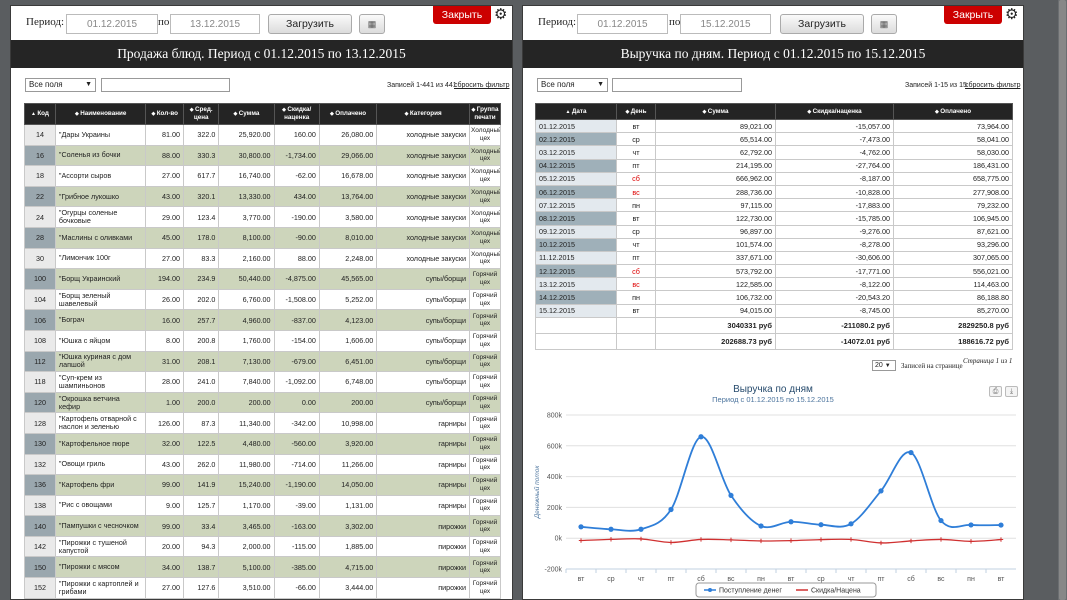 The image size is (1067, 600). What do you see at coordinates (40, 114) in the screenshot?
I see `column-header: ▲ Код` at bounding box center [40, 114].